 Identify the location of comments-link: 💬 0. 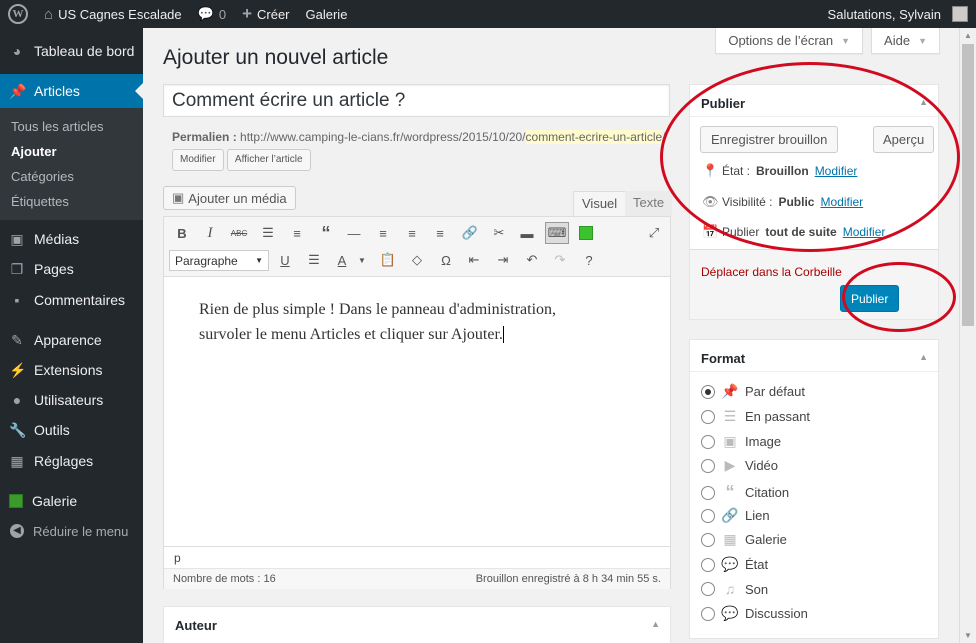
(212, 14).